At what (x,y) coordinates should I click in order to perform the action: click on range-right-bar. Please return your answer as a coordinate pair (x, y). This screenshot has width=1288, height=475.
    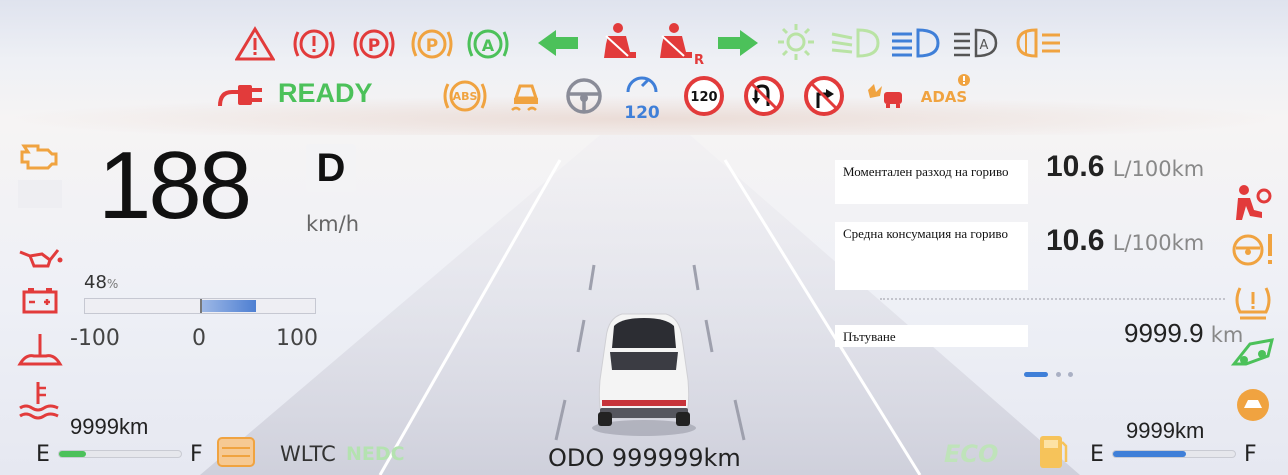
    Looking at the image, I should click on (1174, 454).